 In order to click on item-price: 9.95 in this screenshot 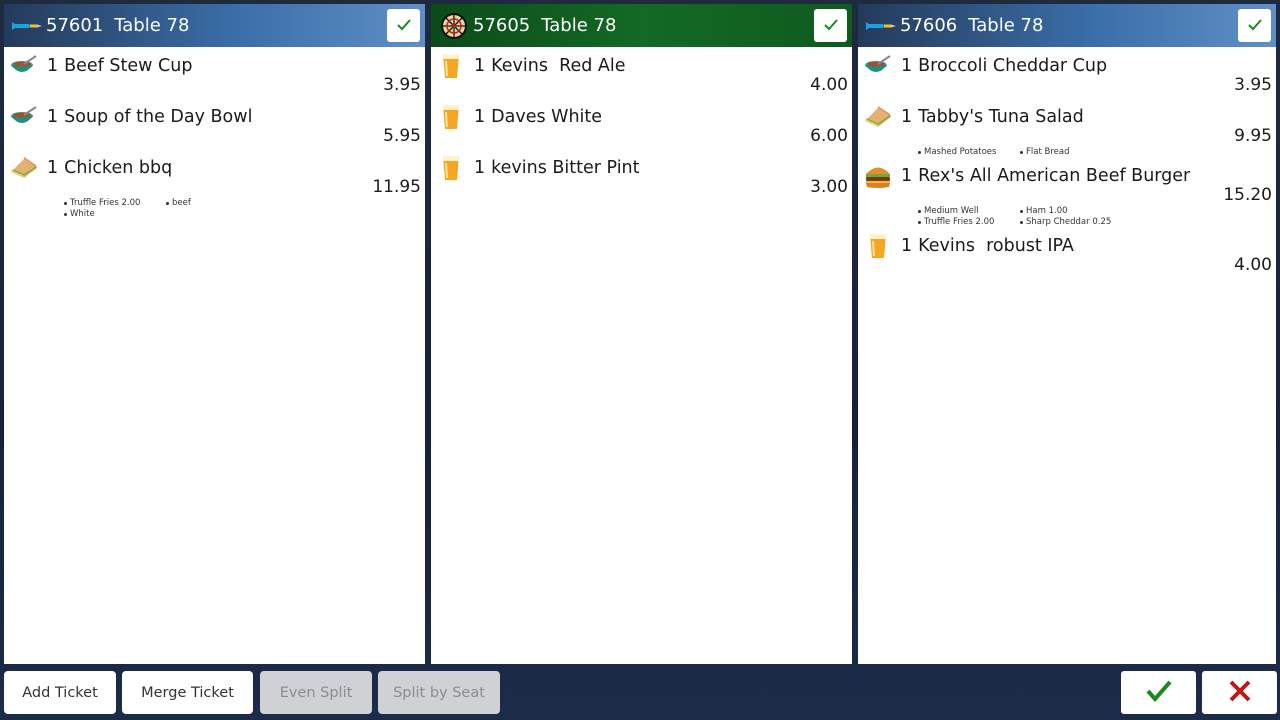, I will do `click(1253, 136)`.